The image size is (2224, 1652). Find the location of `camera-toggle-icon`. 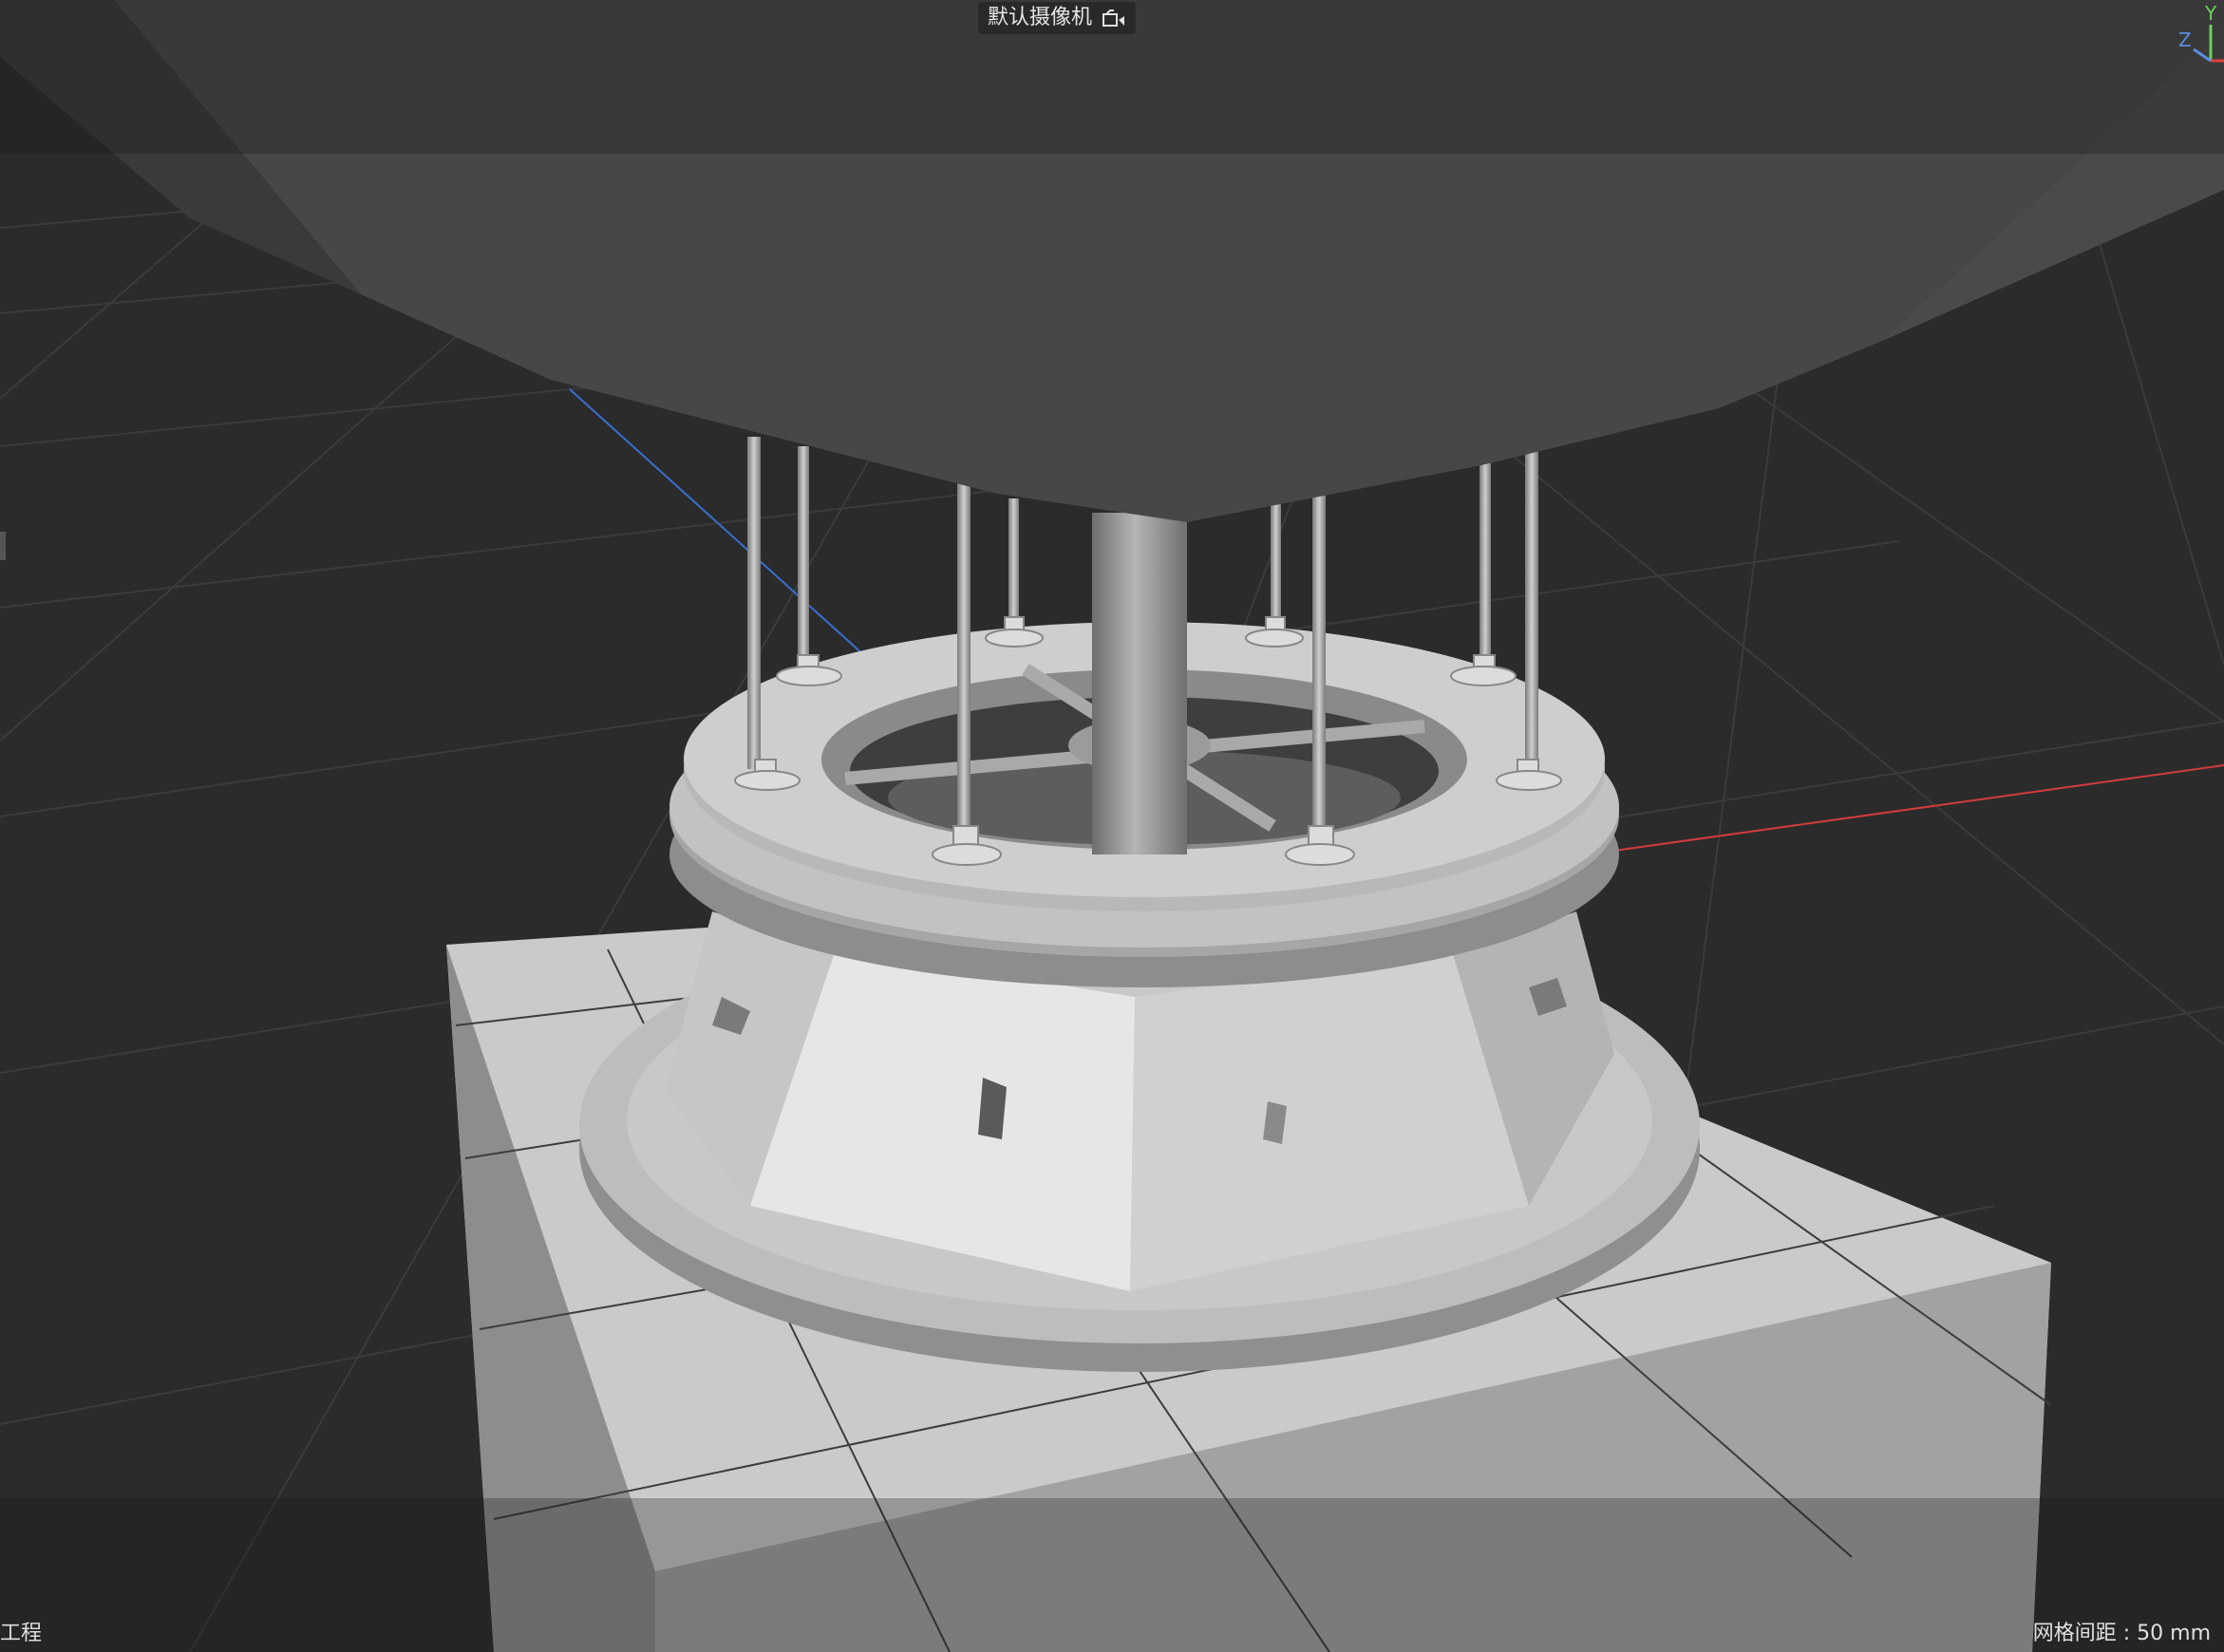

camera-toggle-icon is located at coordinates (1114, 18).